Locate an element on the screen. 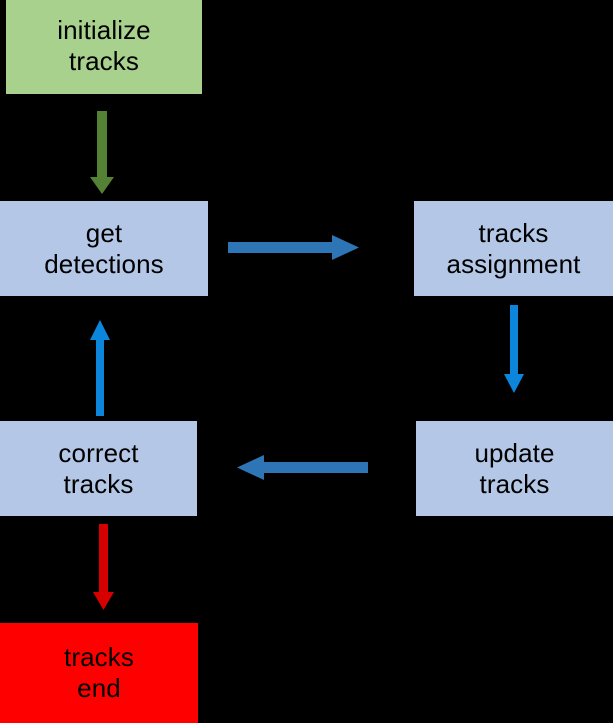 Image resolution: width=613 pixels, height=723 pixels. node-initialize-tracks: initialize tracks is located at coordinates (104, 47).